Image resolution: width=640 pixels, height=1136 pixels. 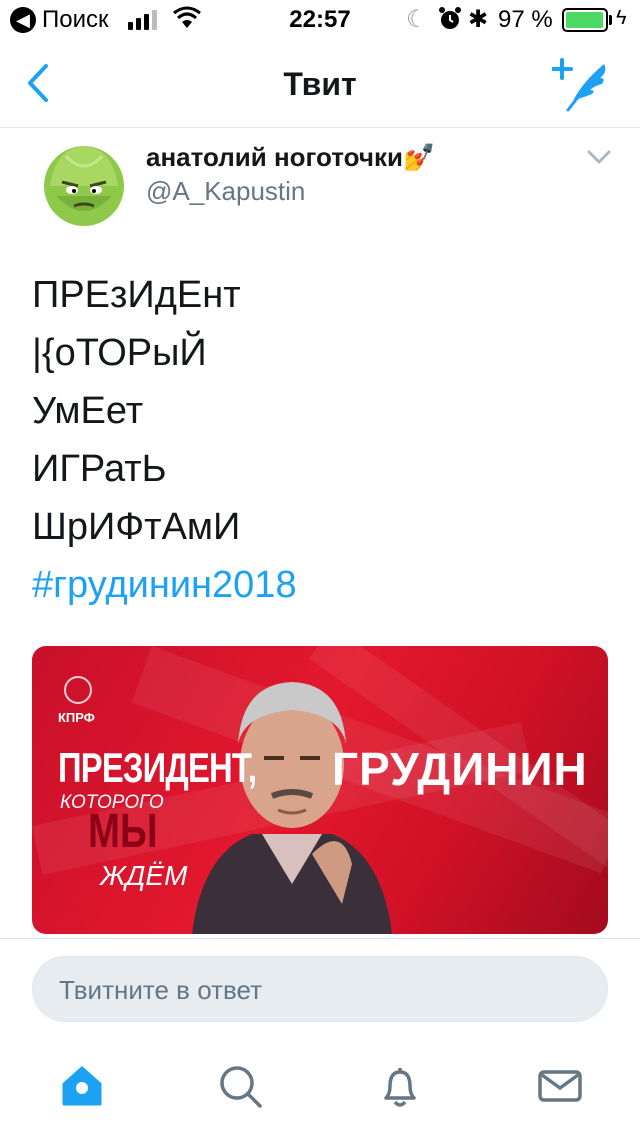 What do you see at coordinates (240, 1086) in the screenshot?
I see `search-icon` at bounding box center [240, 1086].